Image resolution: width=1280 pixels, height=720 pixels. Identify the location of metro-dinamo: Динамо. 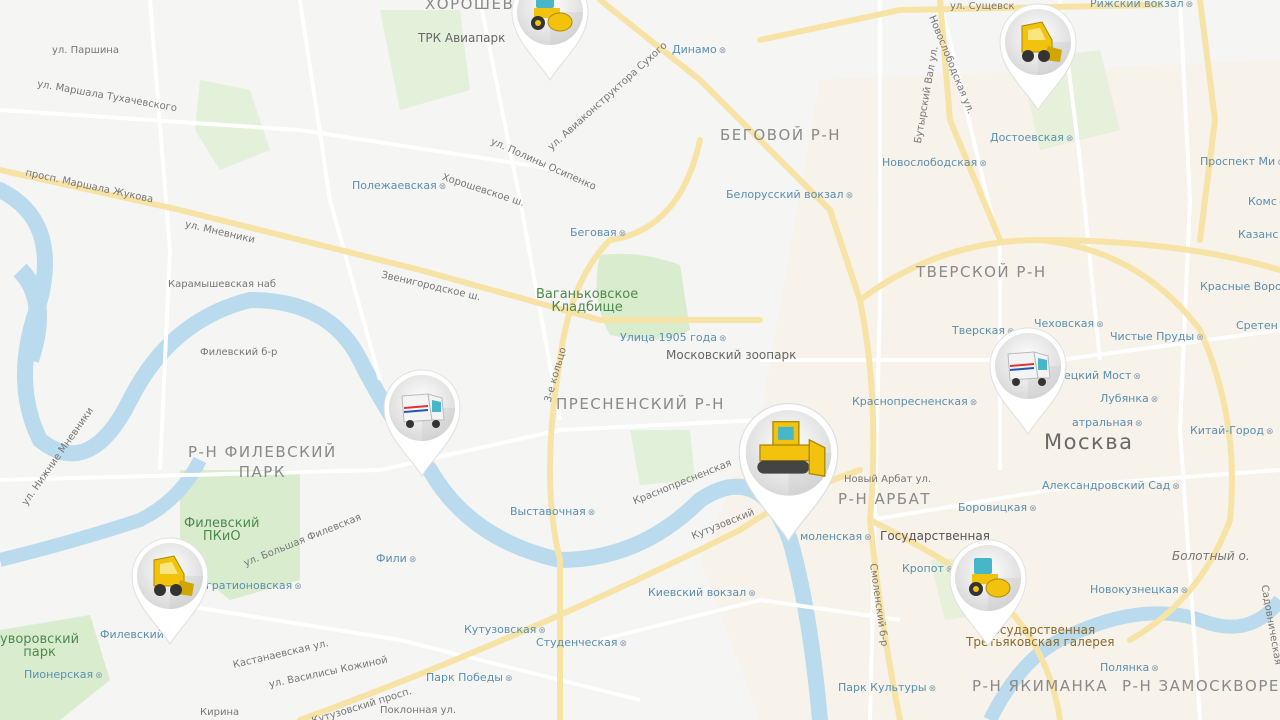
(699, 50).